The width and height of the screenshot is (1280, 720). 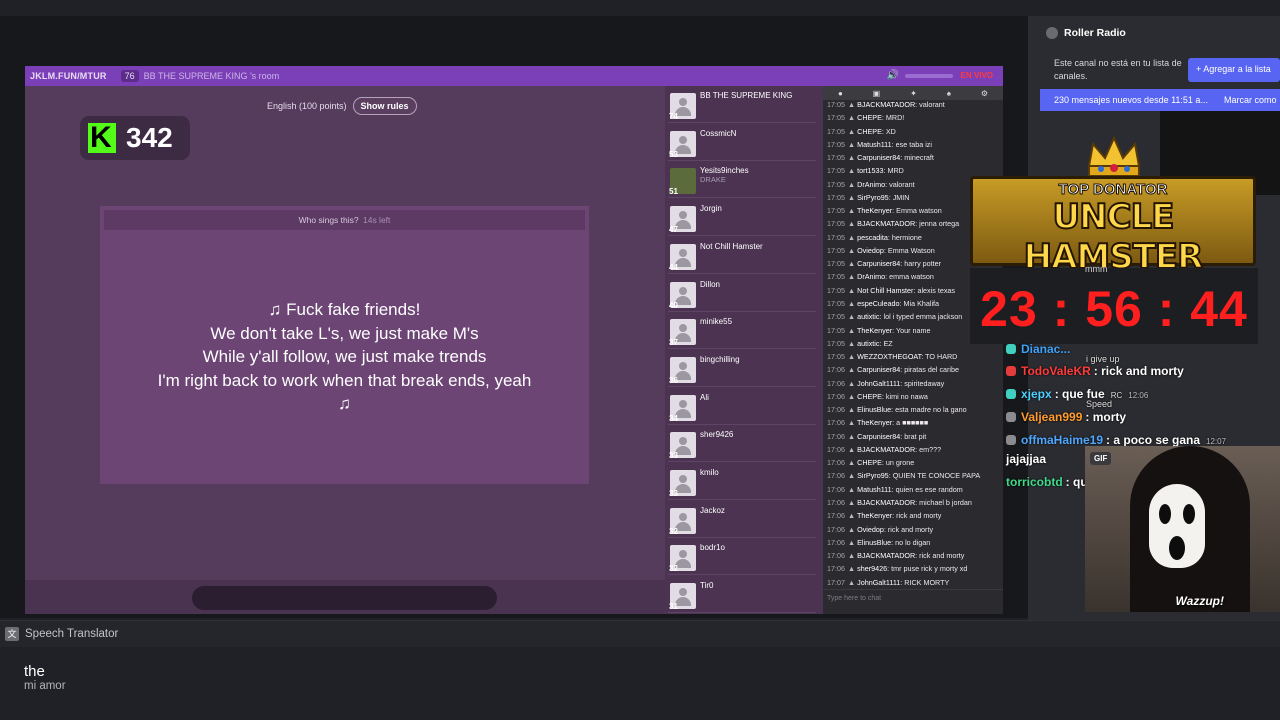 What do you see at coordinates (1074, 398) in the screenshot?
I see `overlay-chat-message: xjepx: que fue RC 12:06 Speed` at bounding box center [1074, 398].